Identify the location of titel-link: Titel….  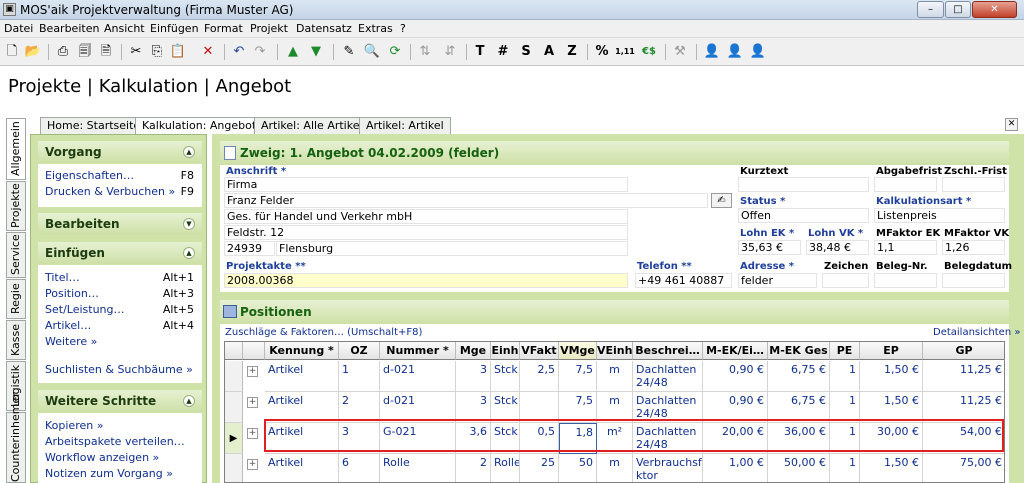
(62, 277).